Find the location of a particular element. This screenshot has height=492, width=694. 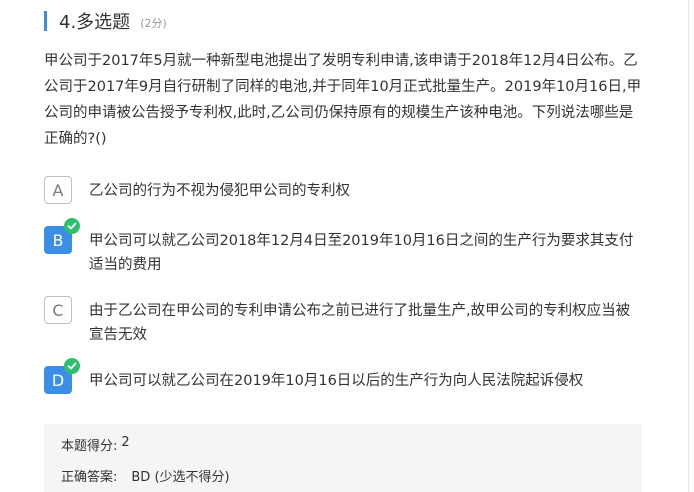

score-label: 本题得分: is located at coordinates (89, 446).